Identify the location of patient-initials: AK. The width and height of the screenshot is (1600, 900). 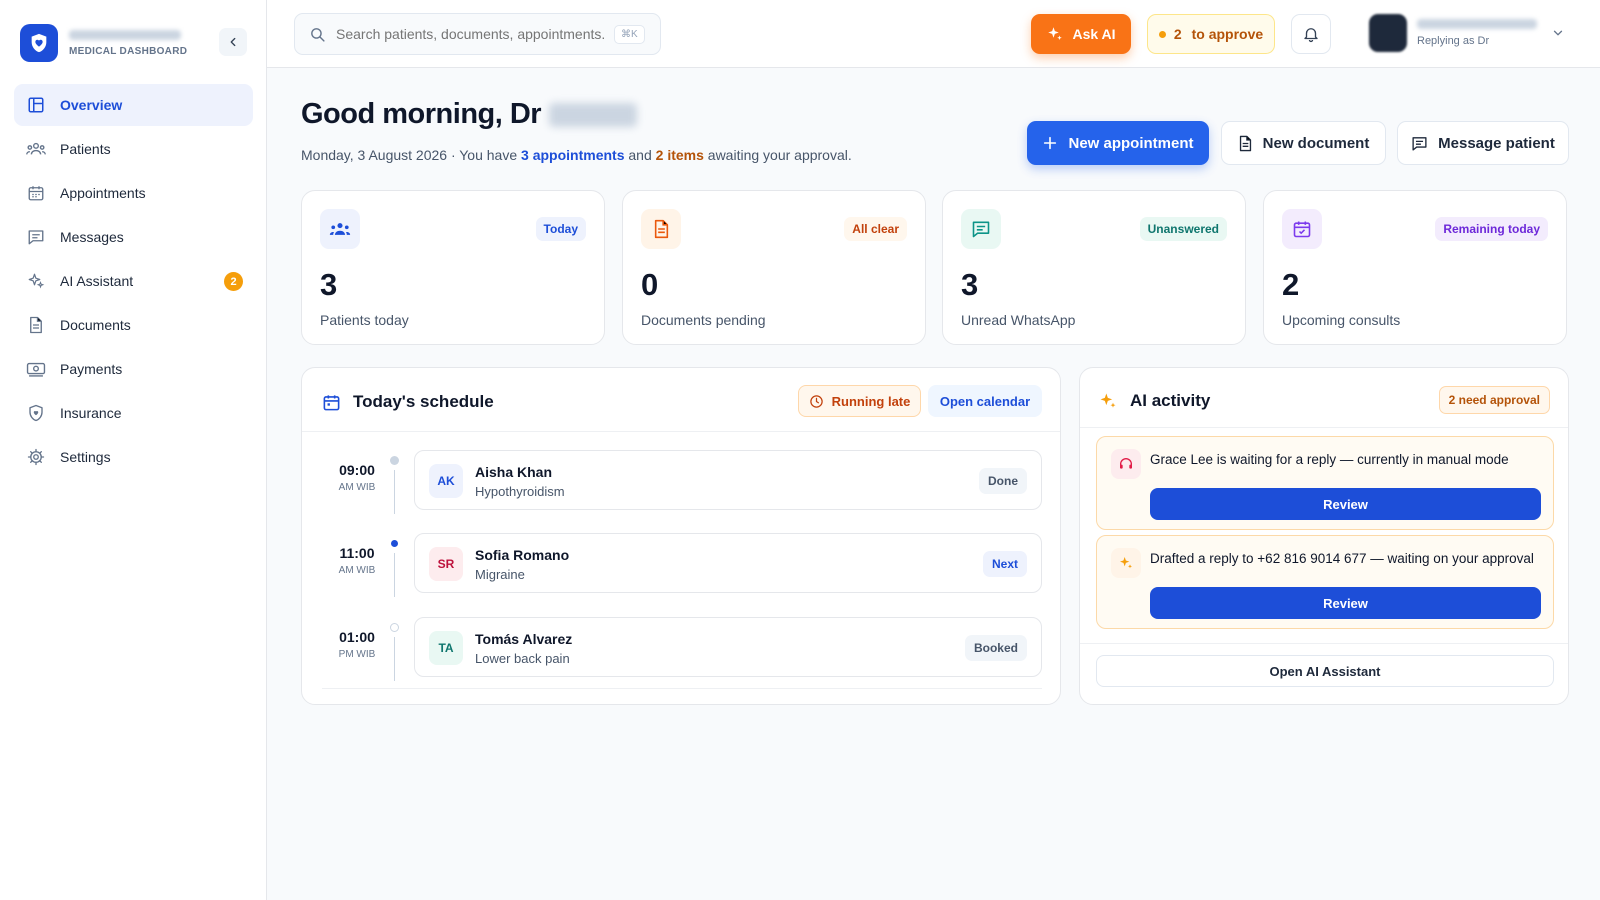
(446, 481).